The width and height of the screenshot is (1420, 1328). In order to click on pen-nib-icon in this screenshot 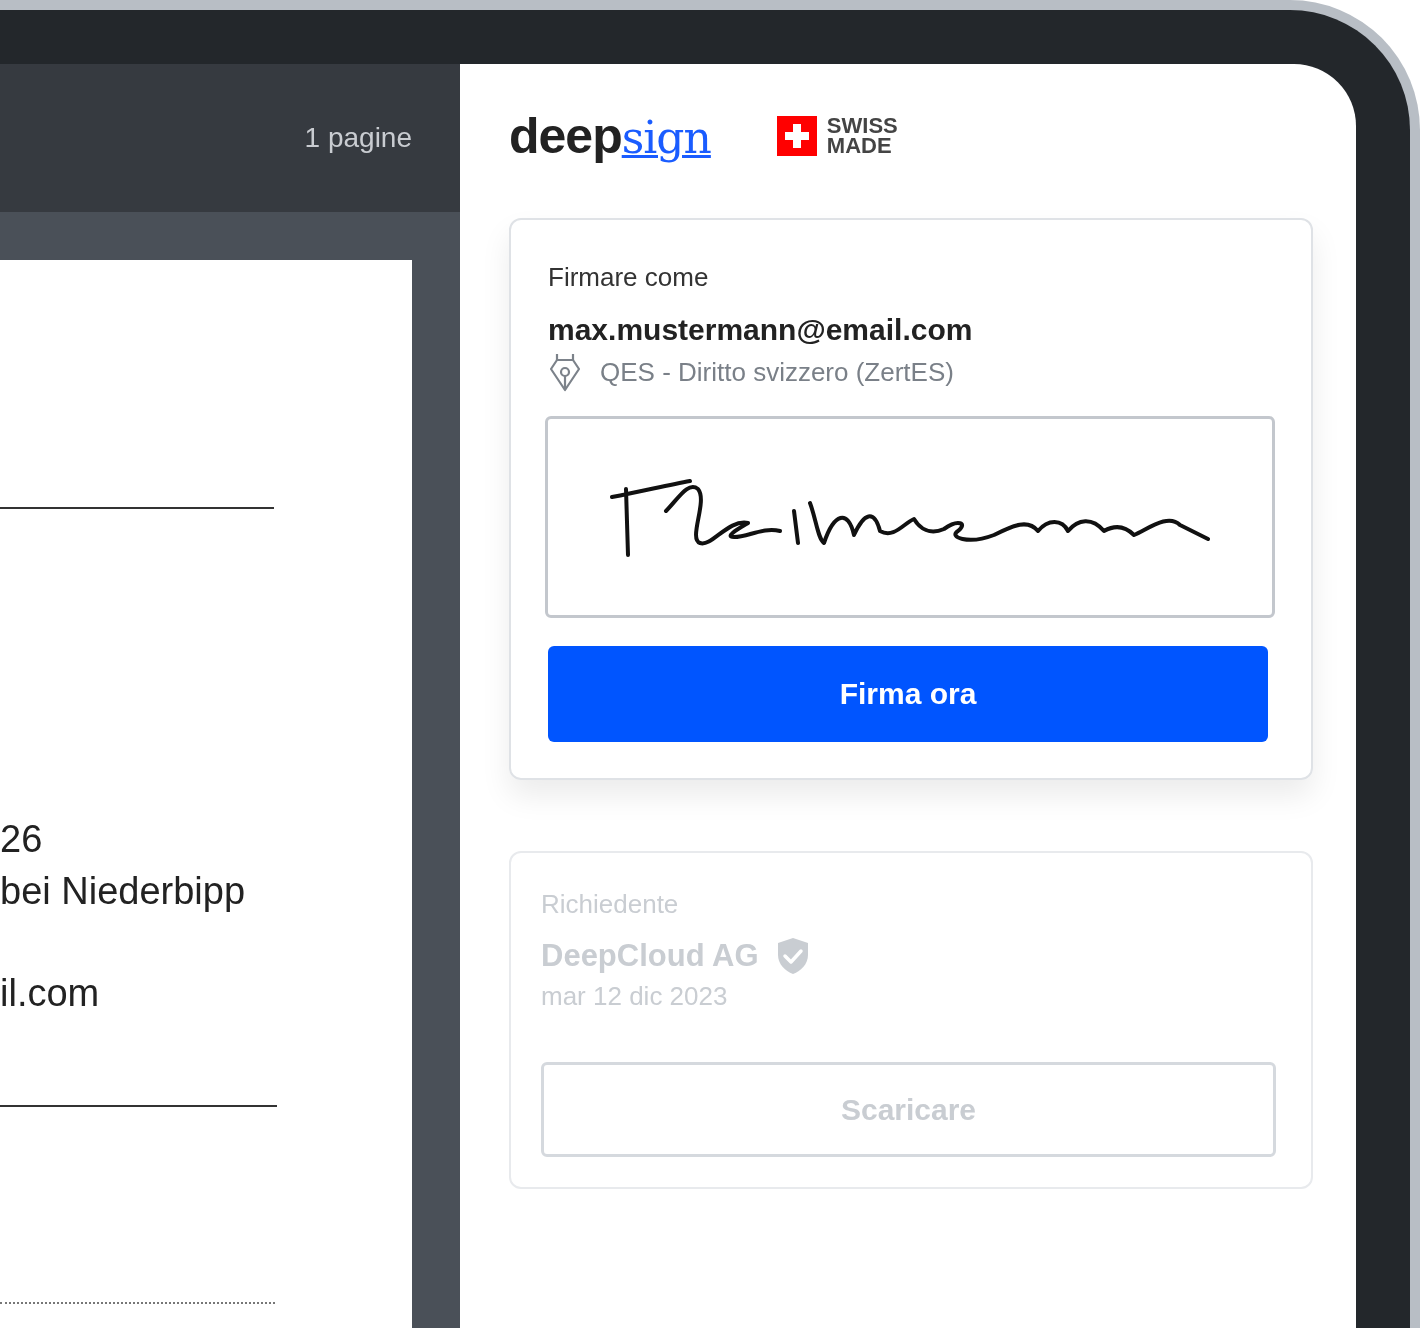, I will do `click(565, 372)`.